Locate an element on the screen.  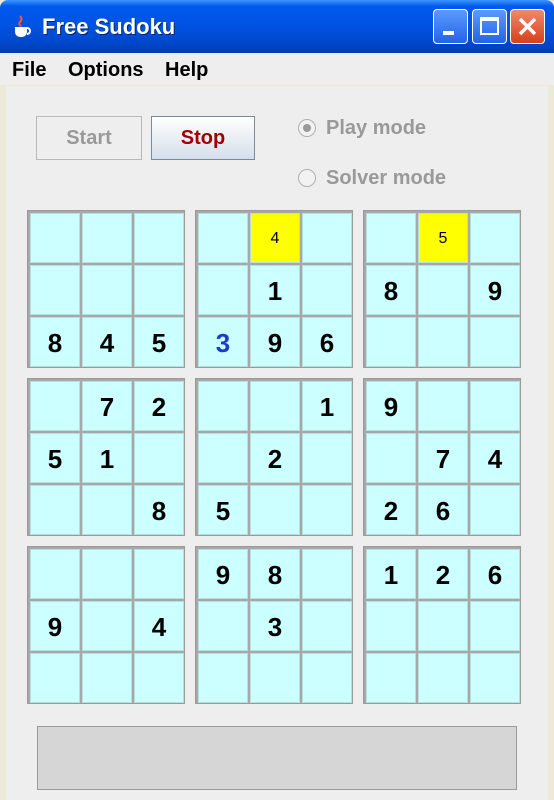
minimize-button is located at coordinates (450, 26).